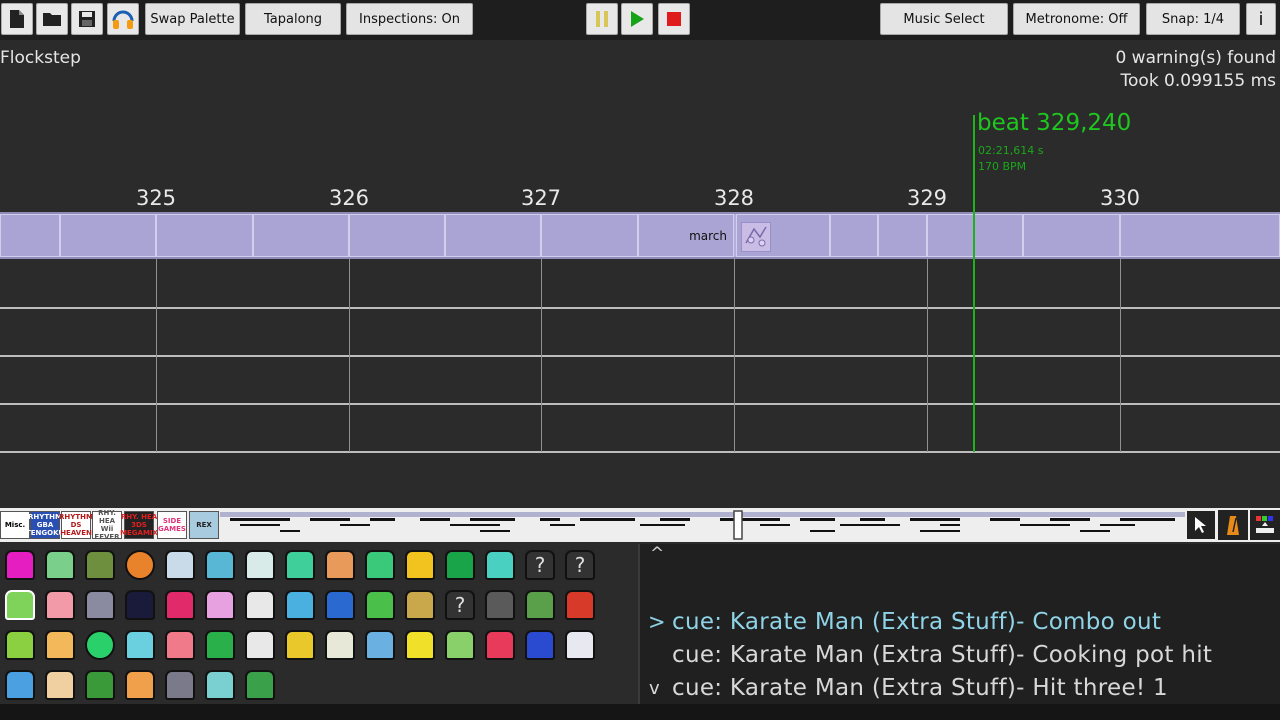 The height and width of the screenshot is (720, 1280). I want to click on scroll-down-caret: v, so click(654, 688).